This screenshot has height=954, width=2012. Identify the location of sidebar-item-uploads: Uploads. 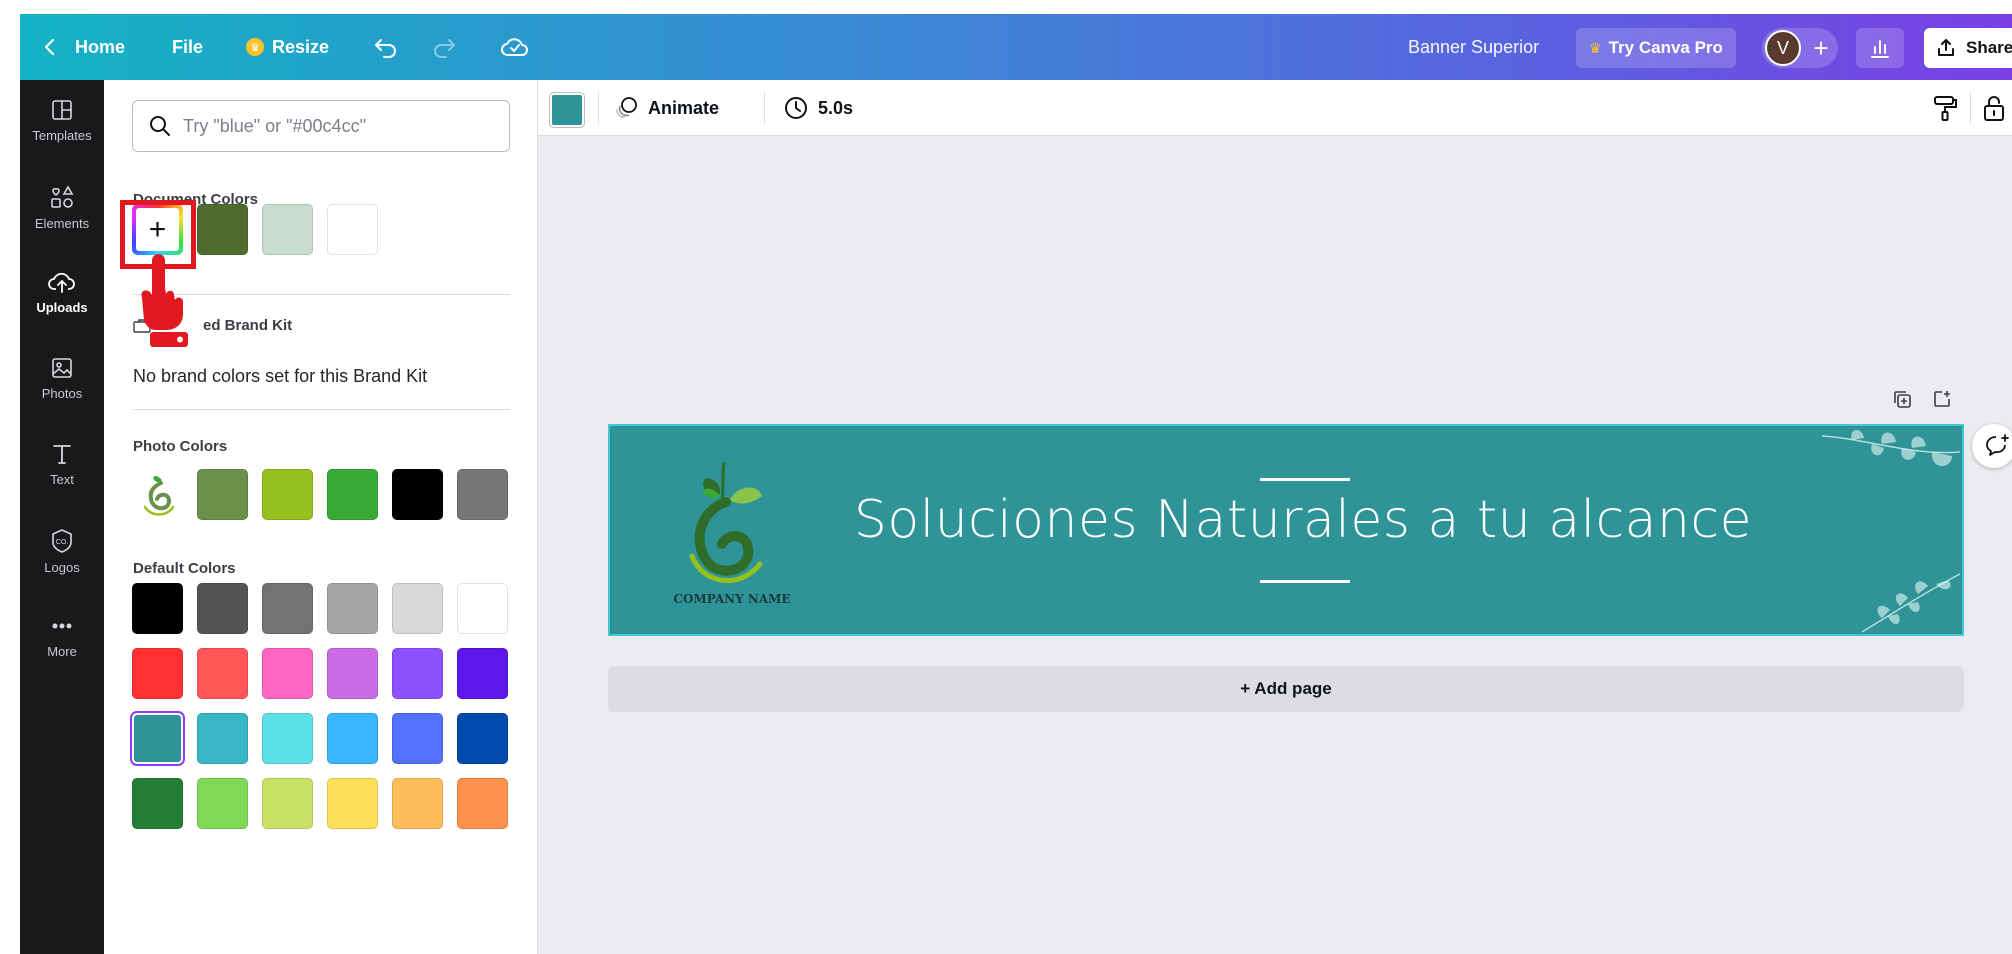
(62, 310).